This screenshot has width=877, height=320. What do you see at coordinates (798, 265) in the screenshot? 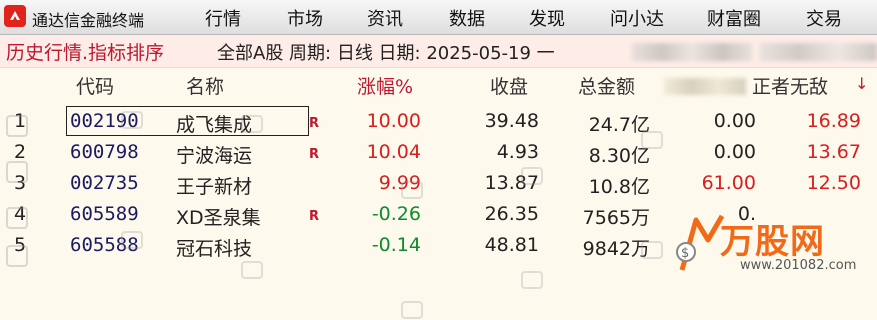
I see `watermark-url: www.201082.com` at bounding box center [798, 265].